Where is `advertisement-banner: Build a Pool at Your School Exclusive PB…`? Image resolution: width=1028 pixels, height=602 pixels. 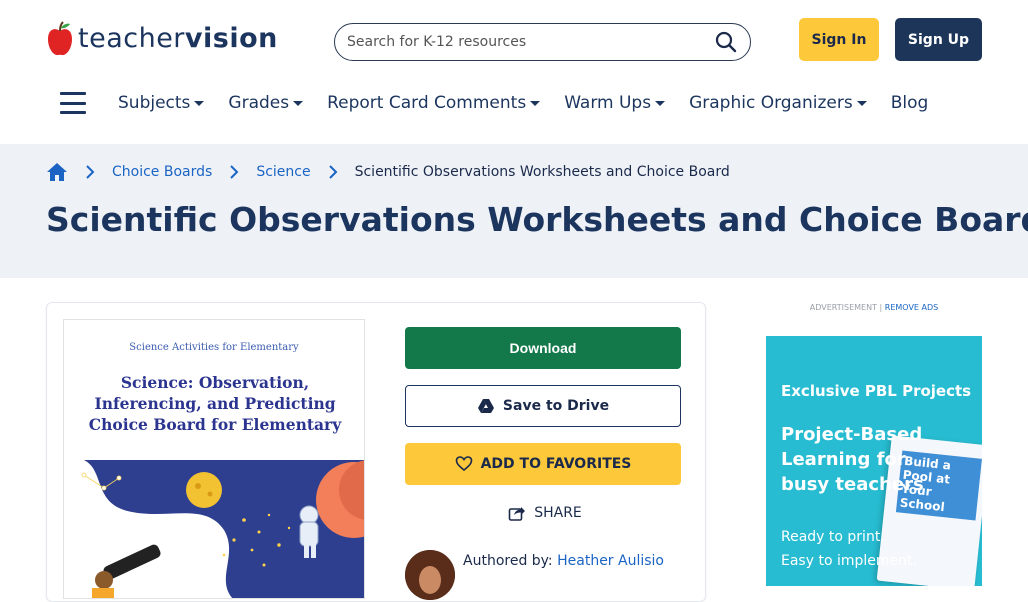
advertisement-banner: Build a Pool at Your School Exclusive PB… is located at coordinates (874, 461).